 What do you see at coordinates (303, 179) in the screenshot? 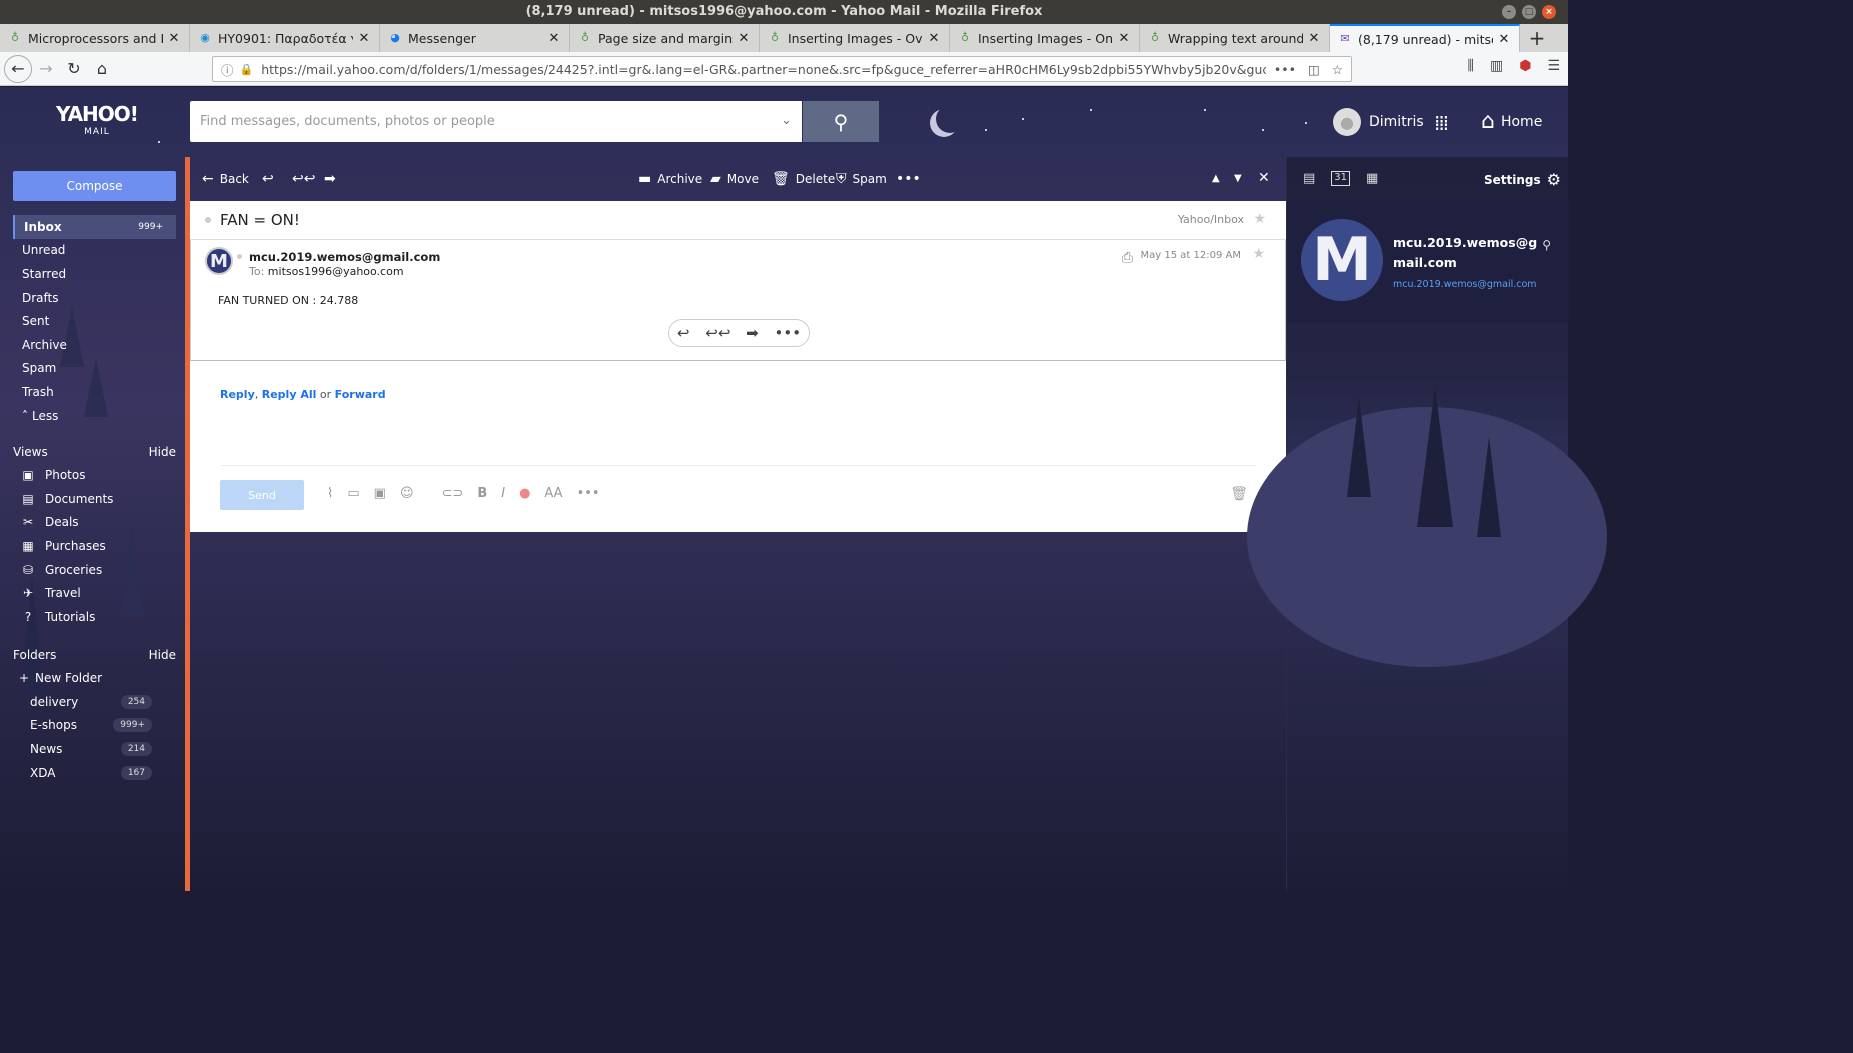
I see `reply-all-button: ↩↩` at bounding box center [303, 179].